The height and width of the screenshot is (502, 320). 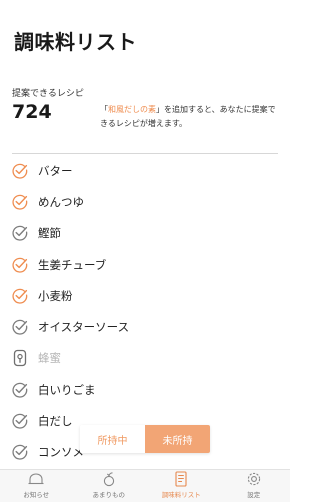 I want to click on page-title: 調味料リスト, so click(x=75, y=42).